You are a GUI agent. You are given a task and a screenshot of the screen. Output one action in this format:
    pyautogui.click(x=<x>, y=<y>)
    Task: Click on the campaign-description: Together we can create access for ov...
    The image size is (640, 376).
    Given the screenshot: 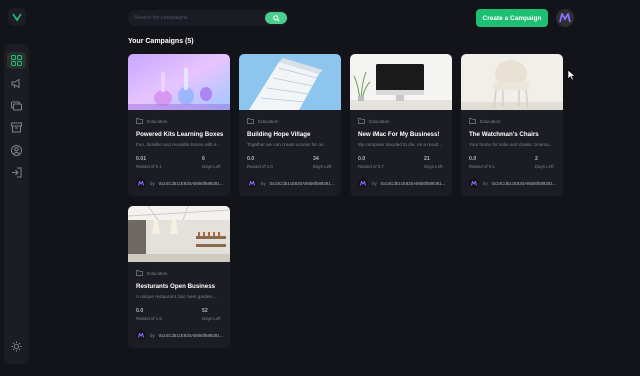 What is the action you would take?
    pyautogui.click(x=287, y=144)
    